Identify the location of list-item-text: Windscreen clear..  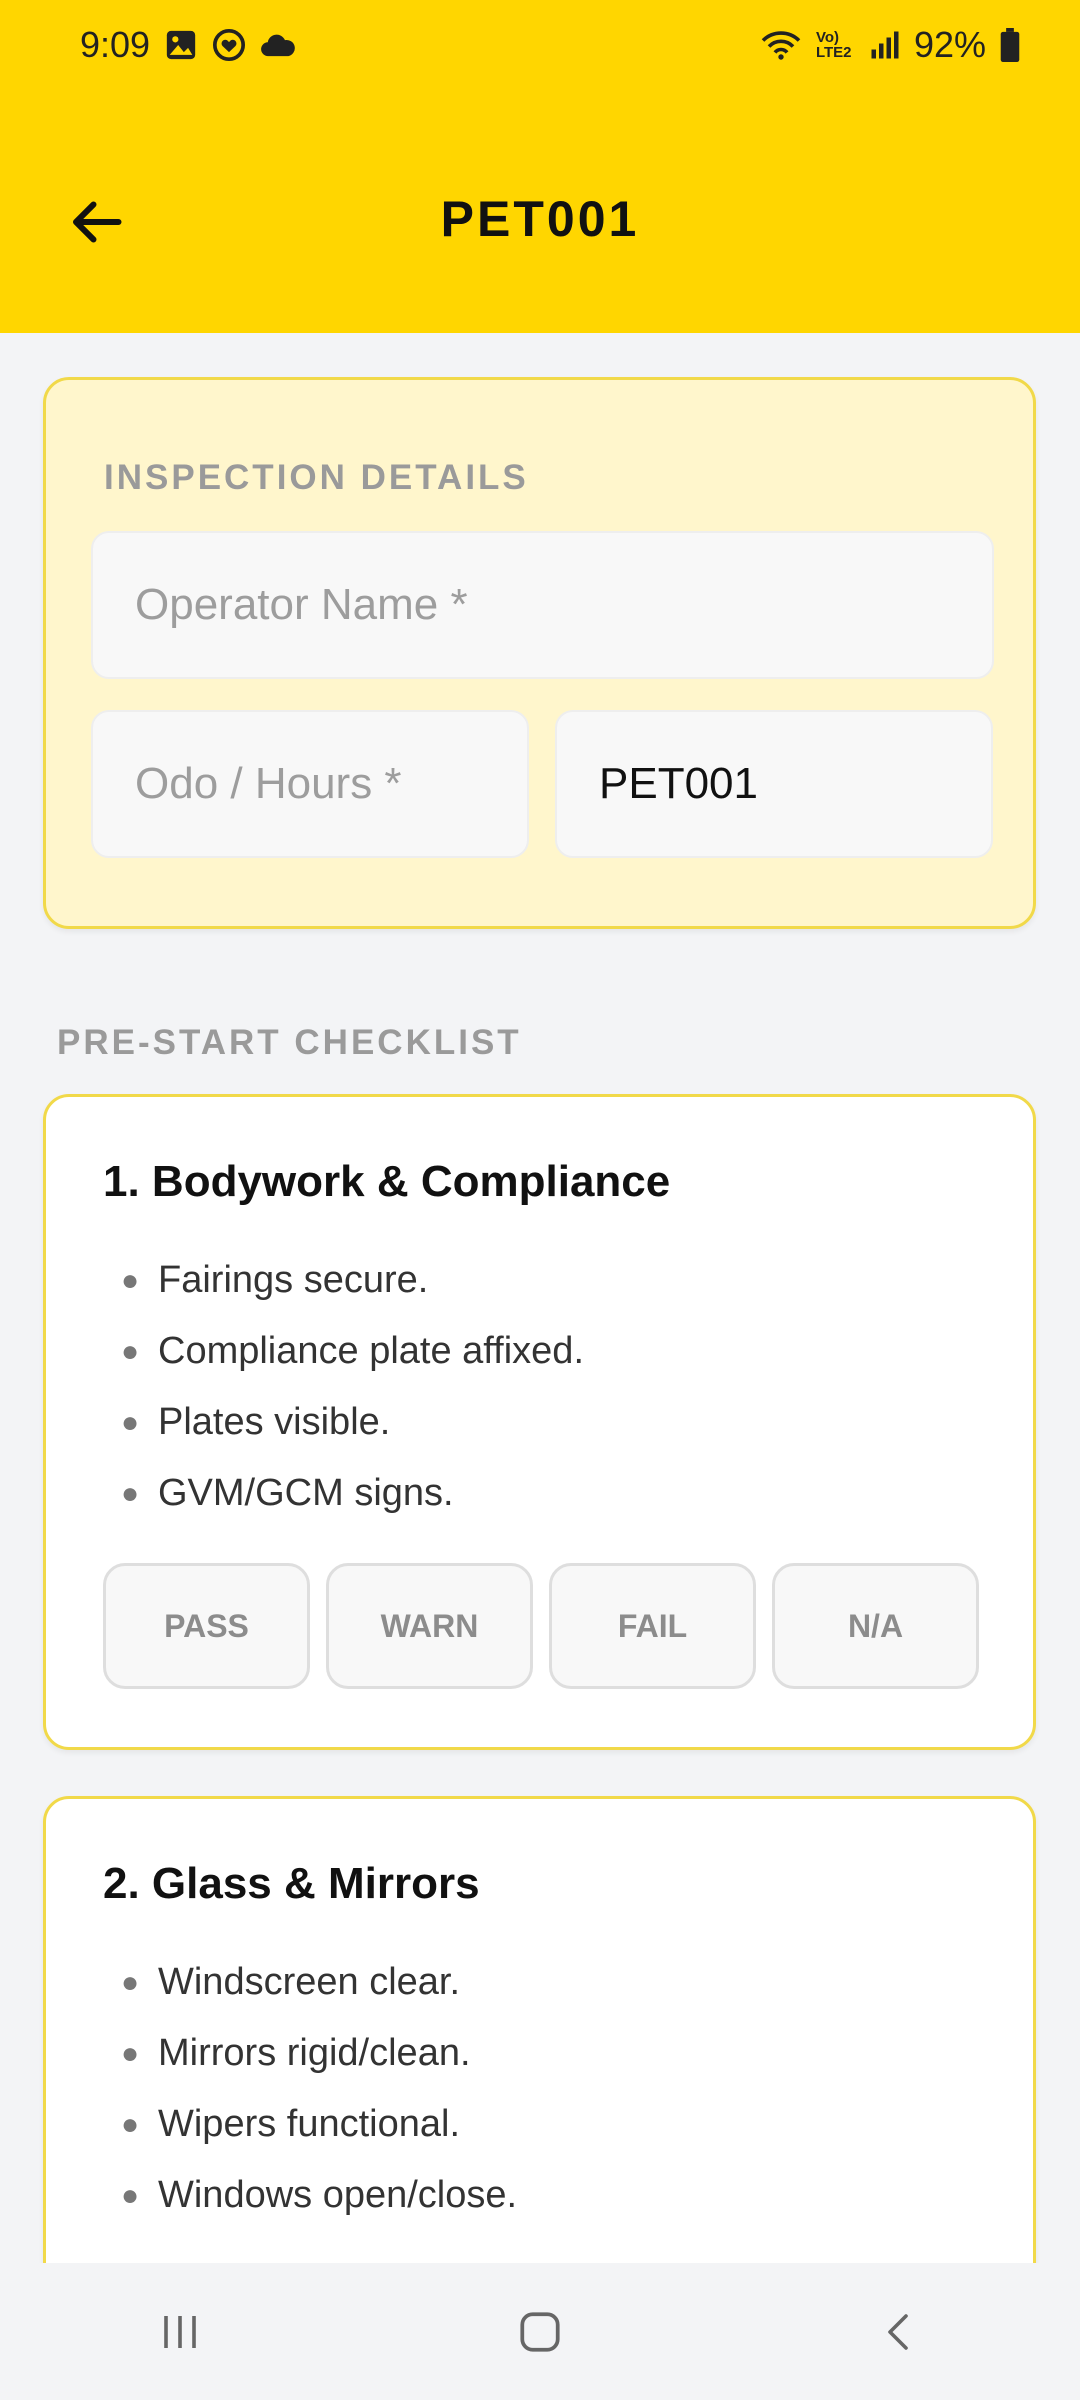
(309, 1982).